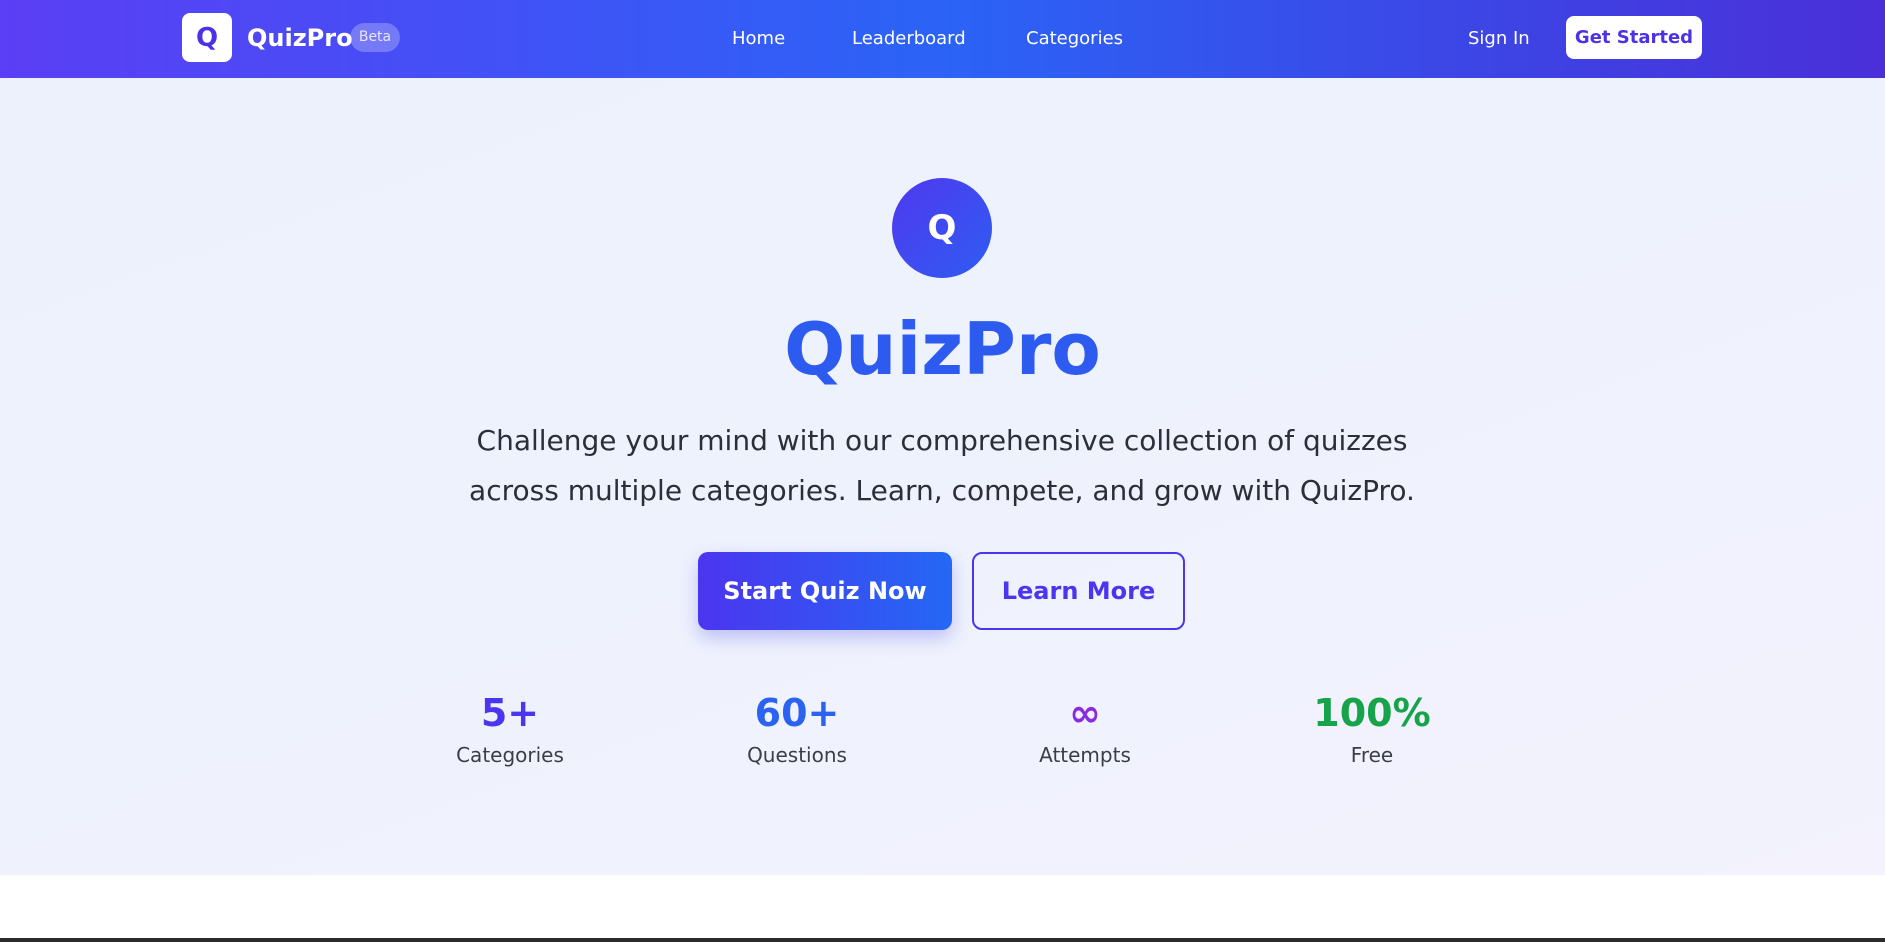  I want to click on stat-value: 100%, so click(1372, 713).